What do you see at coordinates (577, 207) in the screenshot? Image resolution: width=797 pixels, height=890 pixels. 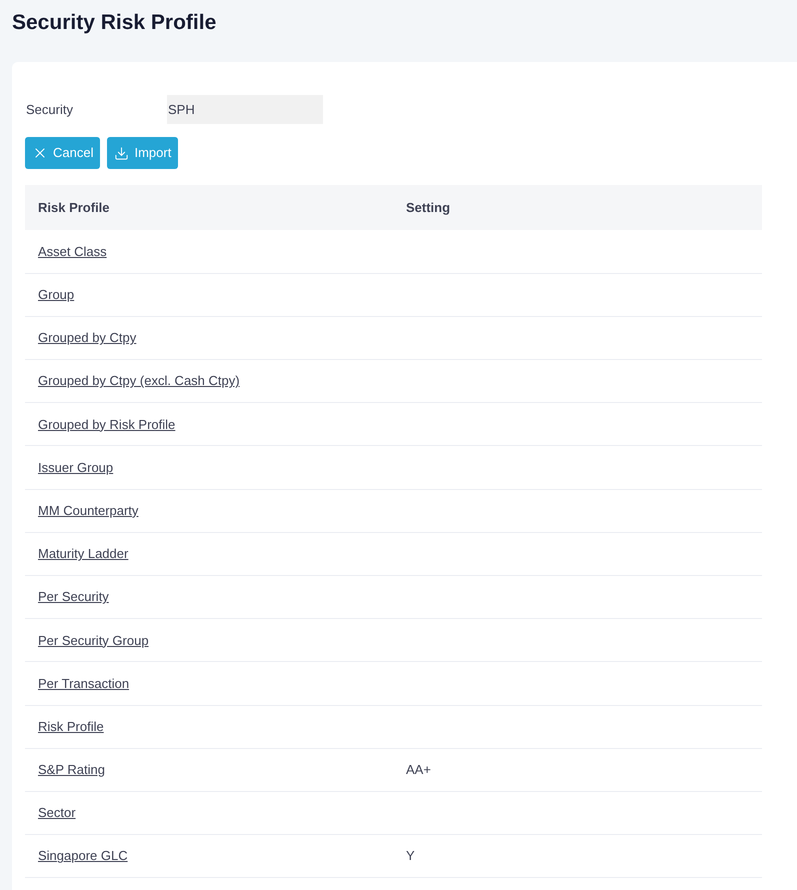 I see `column-header: Setting` at bounding box center [577, 207].